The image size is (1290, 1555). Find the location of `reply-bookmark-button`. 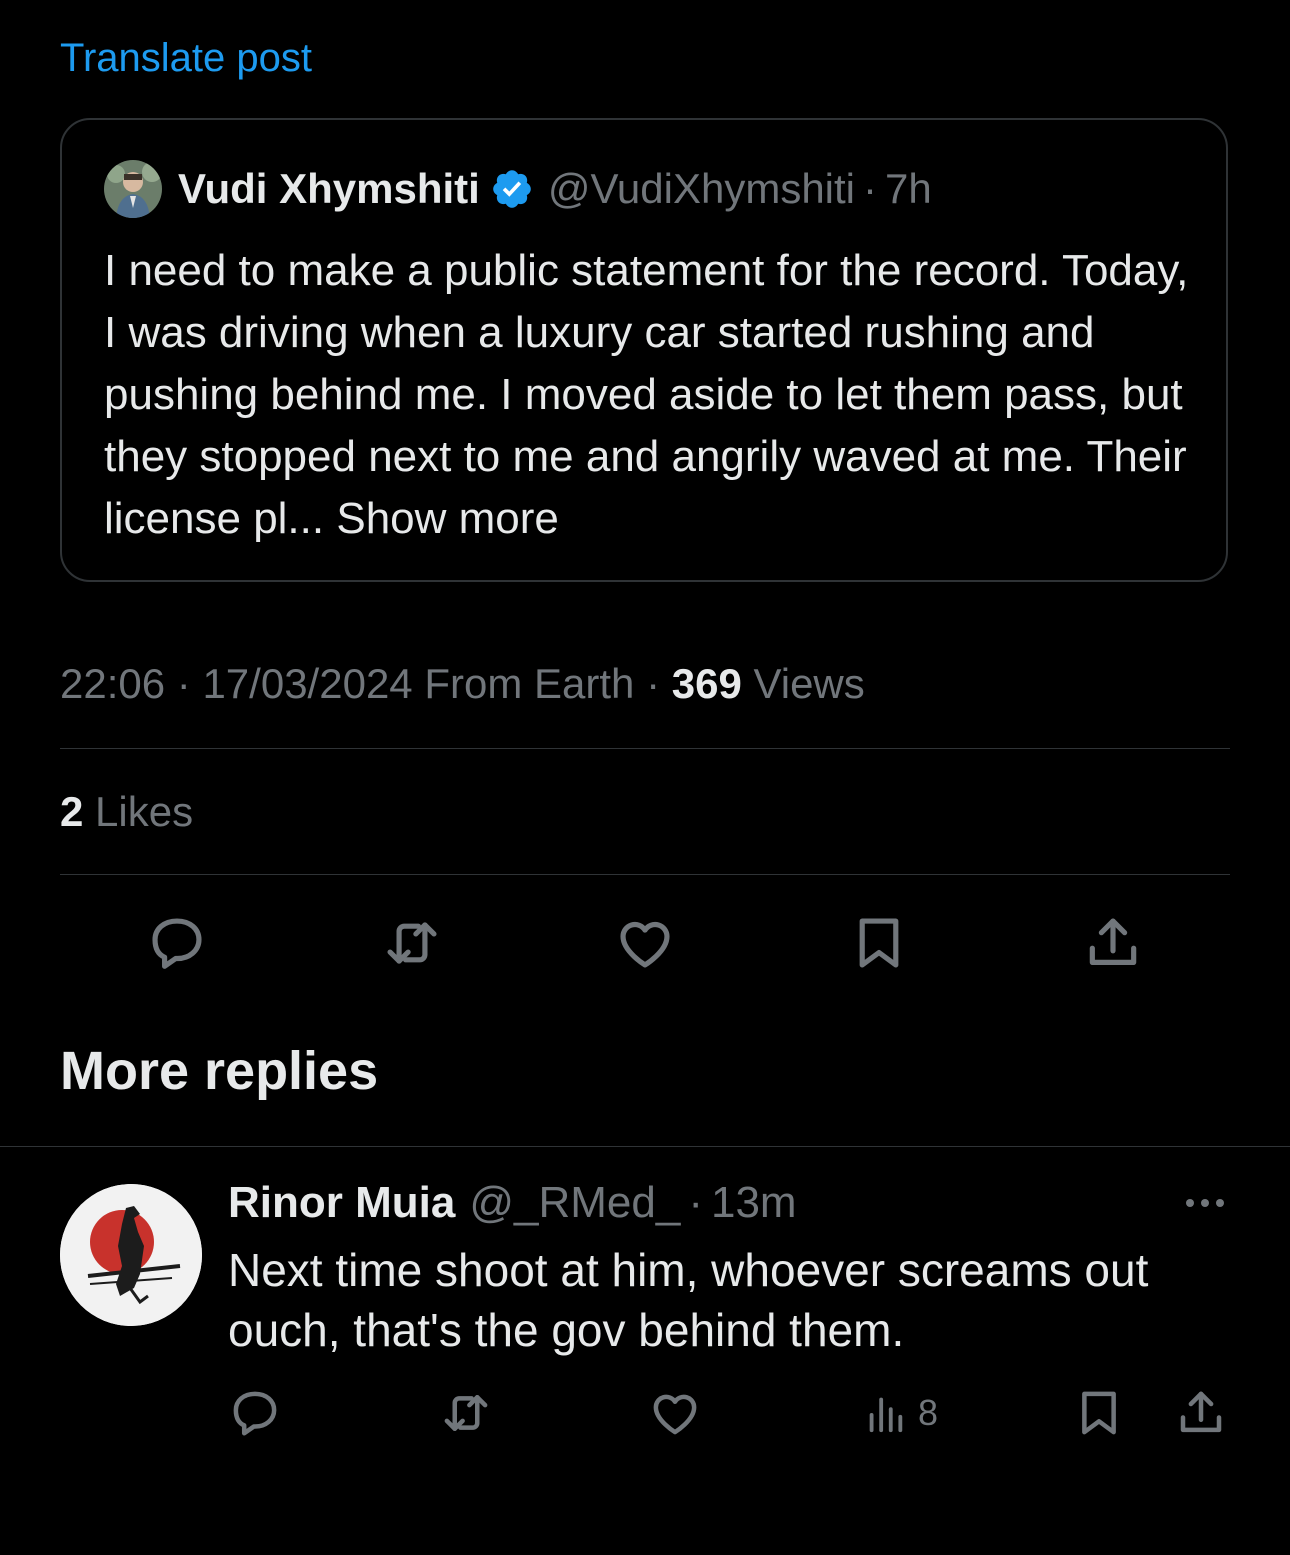

reply-bookmark-button is located at coordinates (1099, 1413).